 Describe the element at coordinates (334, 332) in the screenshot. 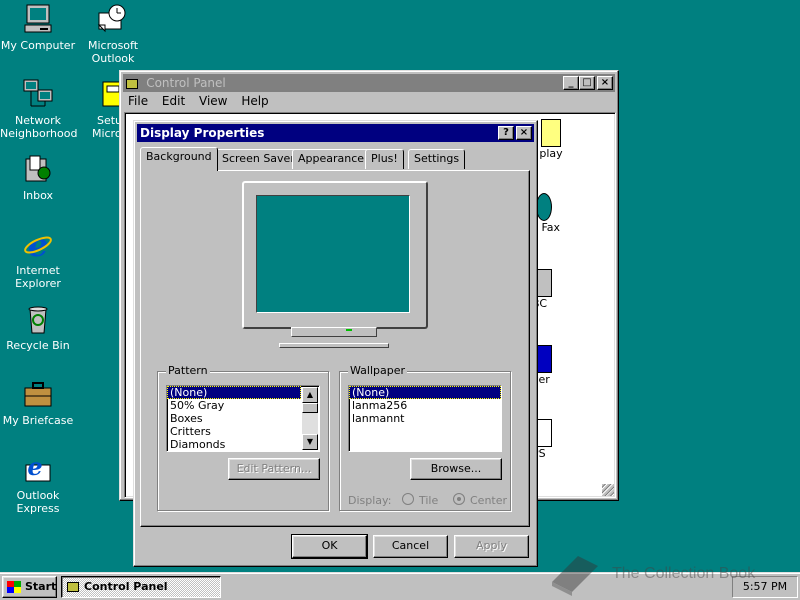

I see `monitor-stand` at that location.